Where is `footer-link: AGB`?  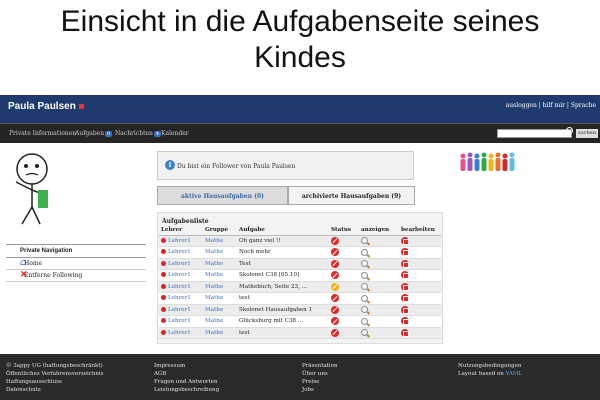
footer-link: AGB is located at coordinates (186, 374).